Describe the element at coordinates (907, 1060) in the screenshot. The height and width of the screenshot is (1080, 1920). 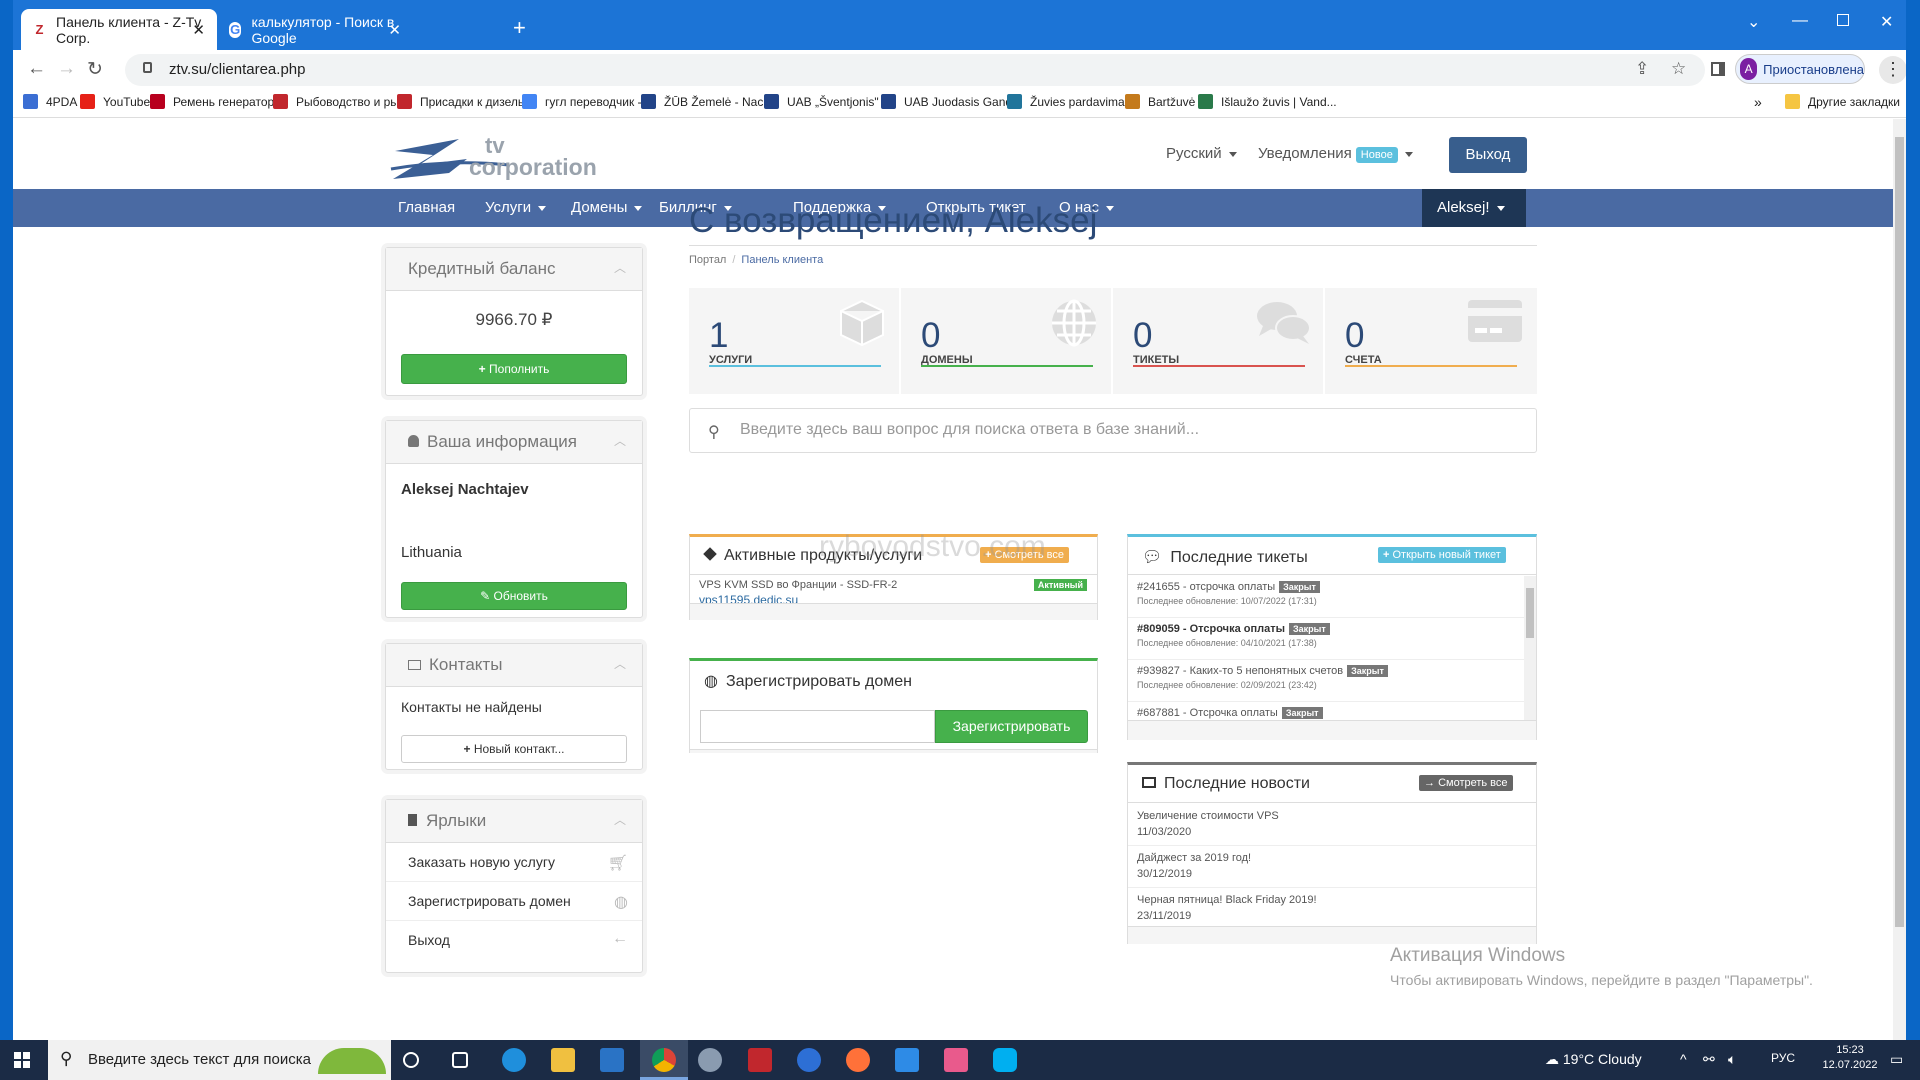
I see `mail-icon` at that location.